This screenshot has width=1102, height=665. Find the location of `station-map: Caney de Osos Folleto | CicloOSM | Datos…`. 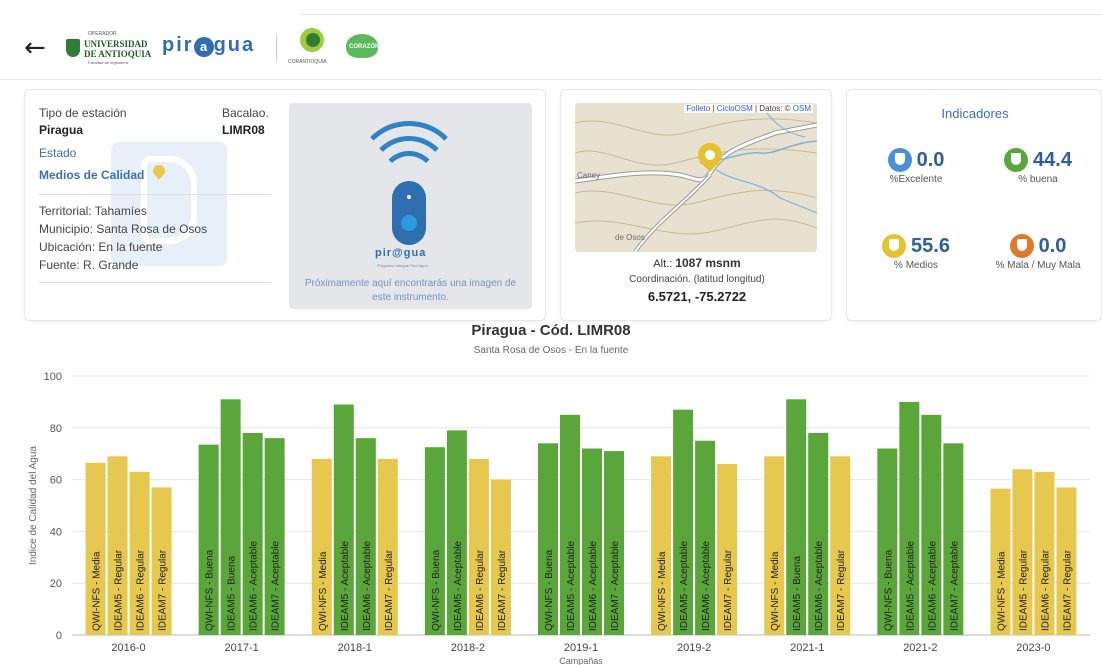

station-map: Caney de Osos Folleto | CicloOSM | Datos… is located at coordinates (696, 177).